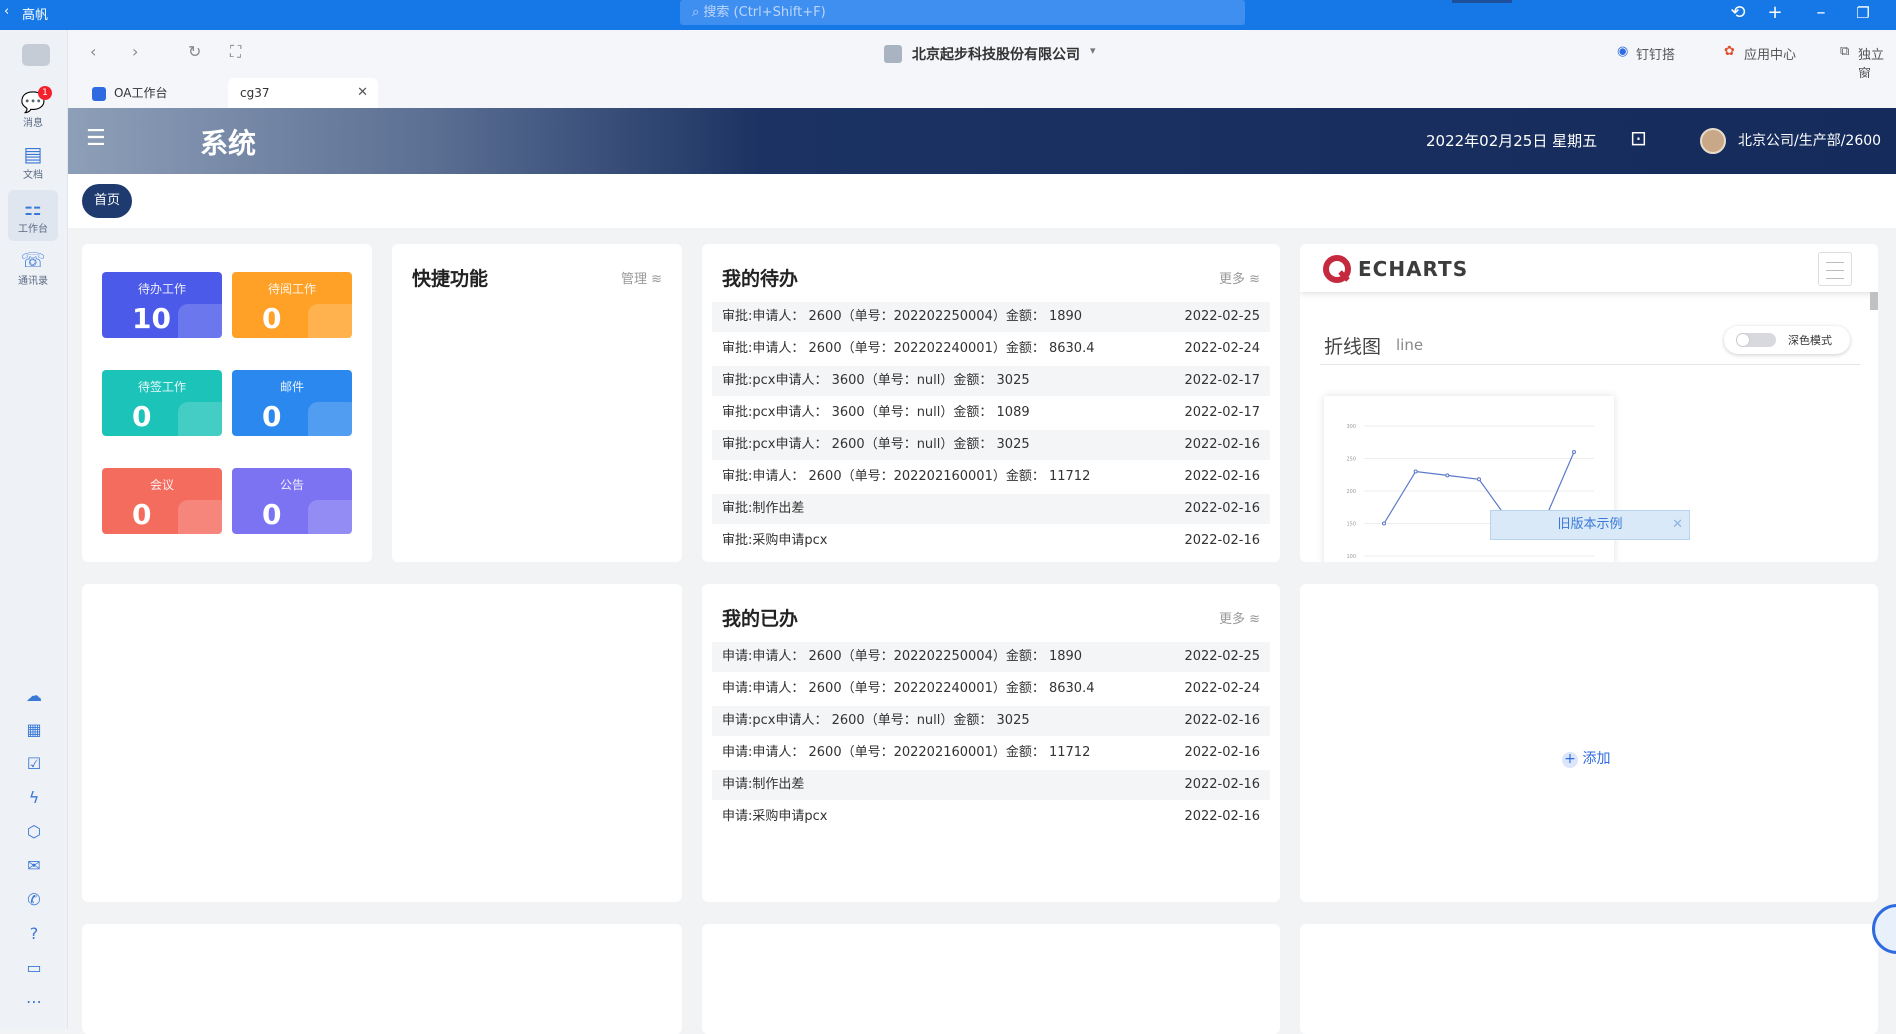 The height and width of the screenshot is (1034, 1896). What do you see at coordinates (96, 138) in the screenshot?
I see `menu-toggle-icon: ☰` at bounding box center [96, 138].